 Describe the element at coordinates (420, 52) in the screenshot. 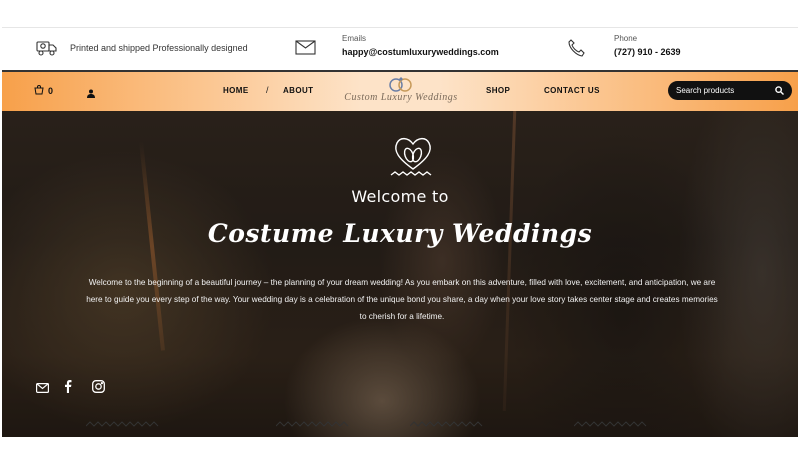

I see `email-link: happy@costumluxuryweddings.com` at that location.